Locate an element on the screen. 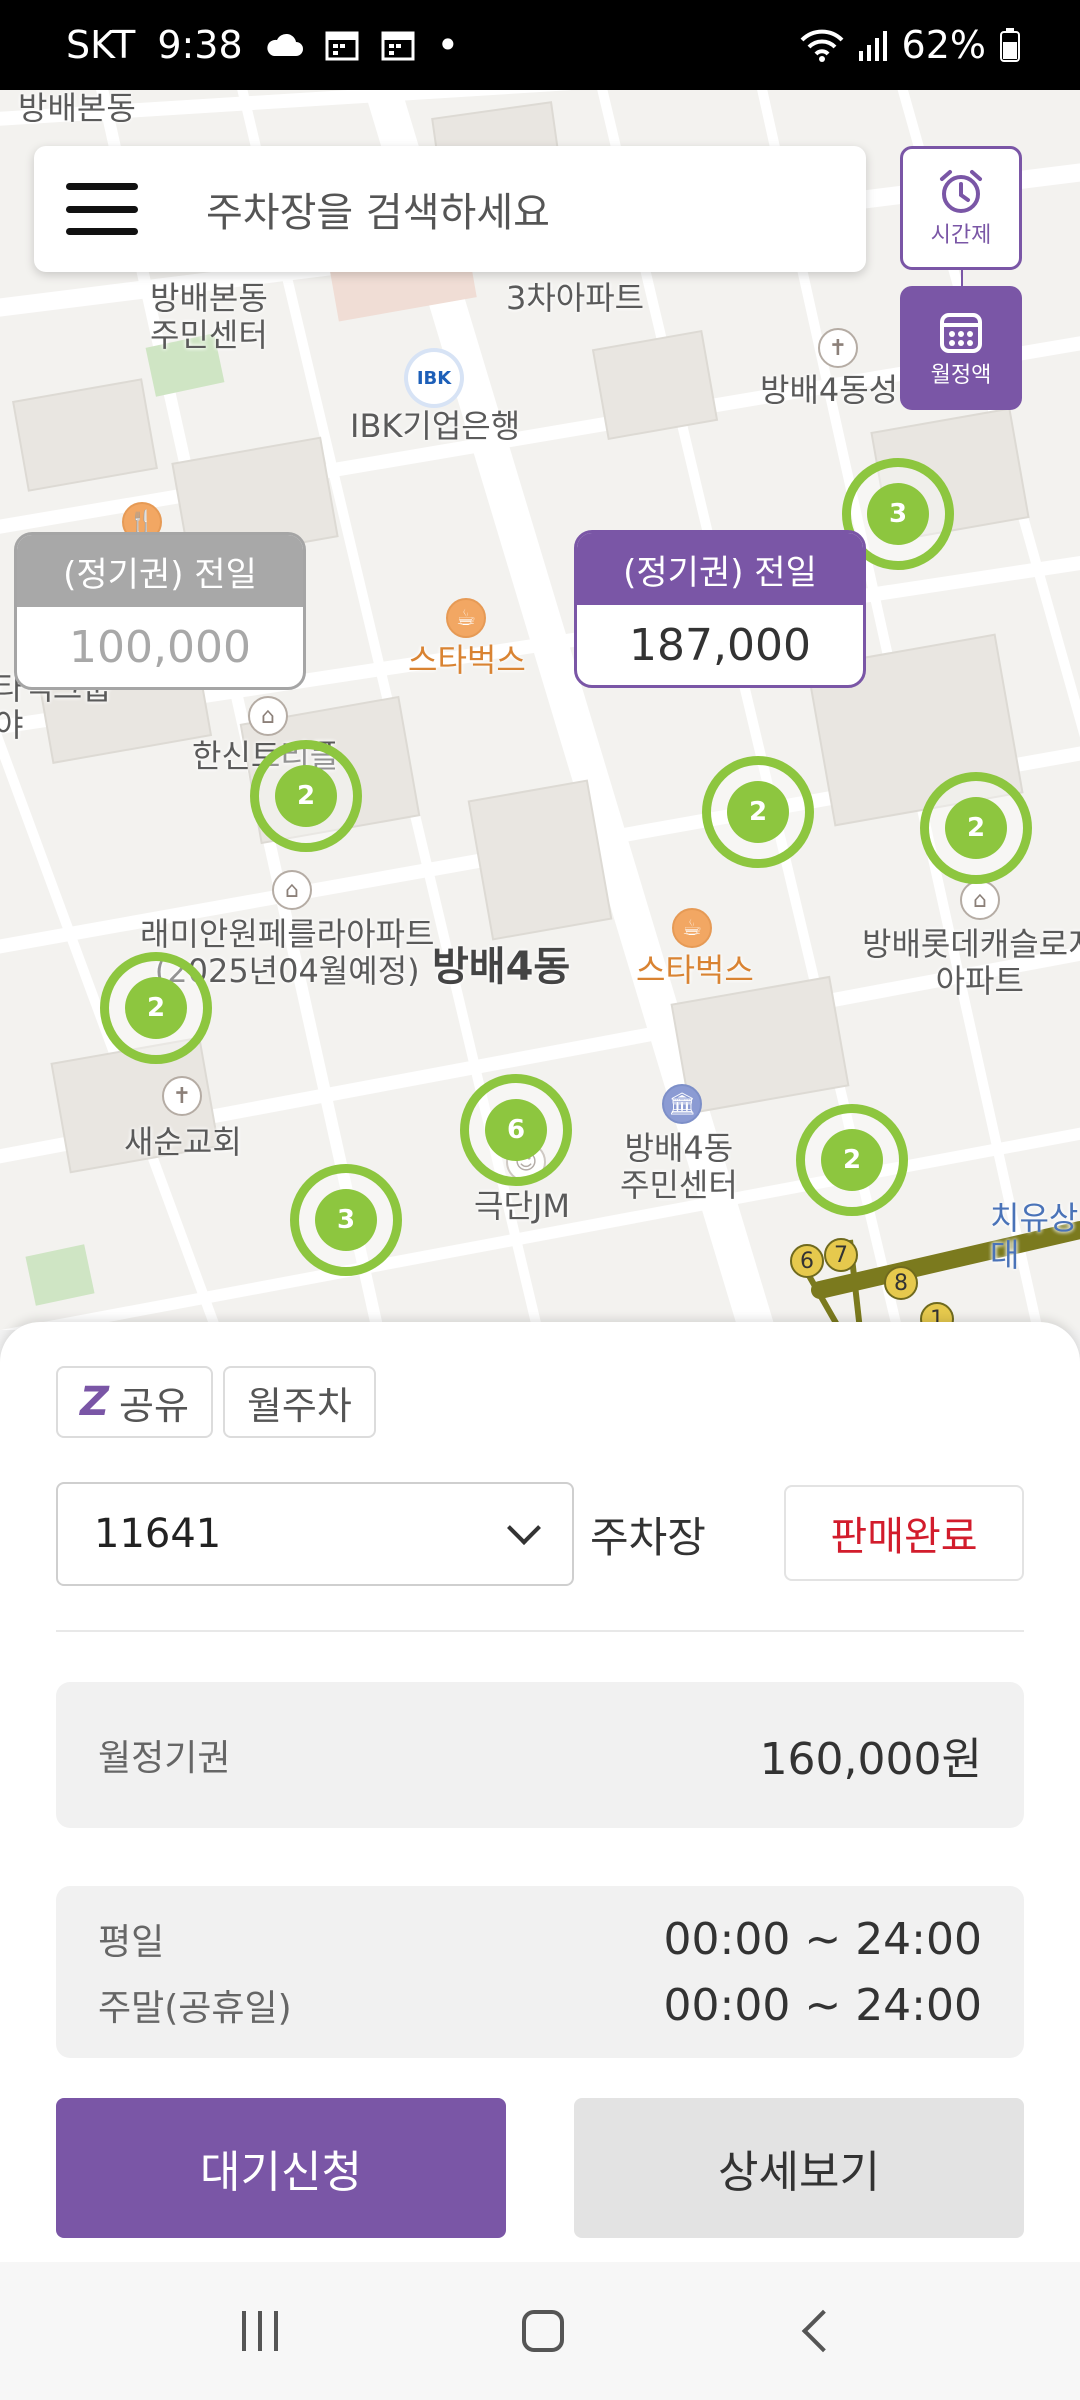  monthly-toggle-button: 월정액 is located at coordinates (961, 348).